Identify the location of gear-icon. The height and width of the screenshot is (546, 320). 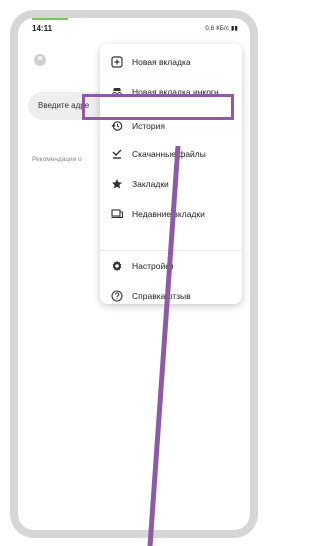
(117, 266).